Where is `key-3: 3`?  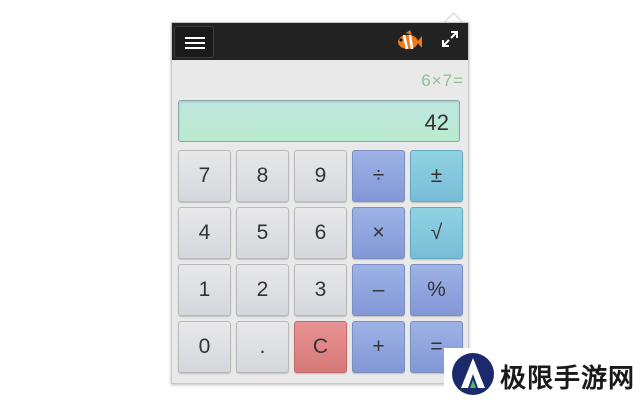
key-3: 3 is located at coordinates (320, 290).